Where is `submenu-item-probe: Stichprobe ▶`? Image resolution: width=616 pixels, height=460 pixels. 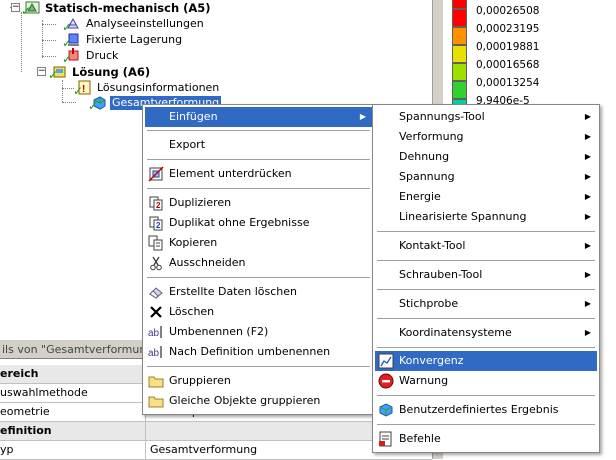
submenu-item-probe: Stichprobe ▶ is located at coordinates (486, 304).